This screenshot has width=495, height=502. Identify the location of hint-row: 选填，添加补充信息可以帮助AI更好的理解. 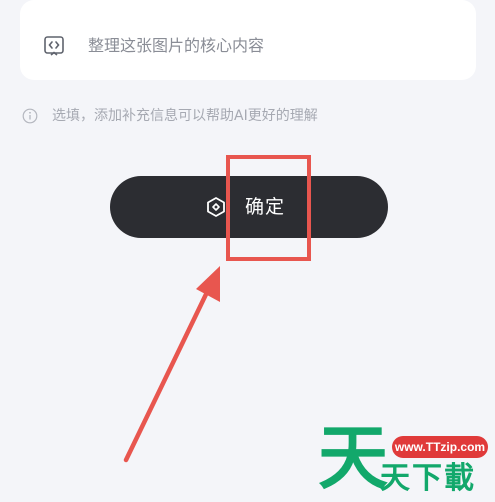
(170, 116).